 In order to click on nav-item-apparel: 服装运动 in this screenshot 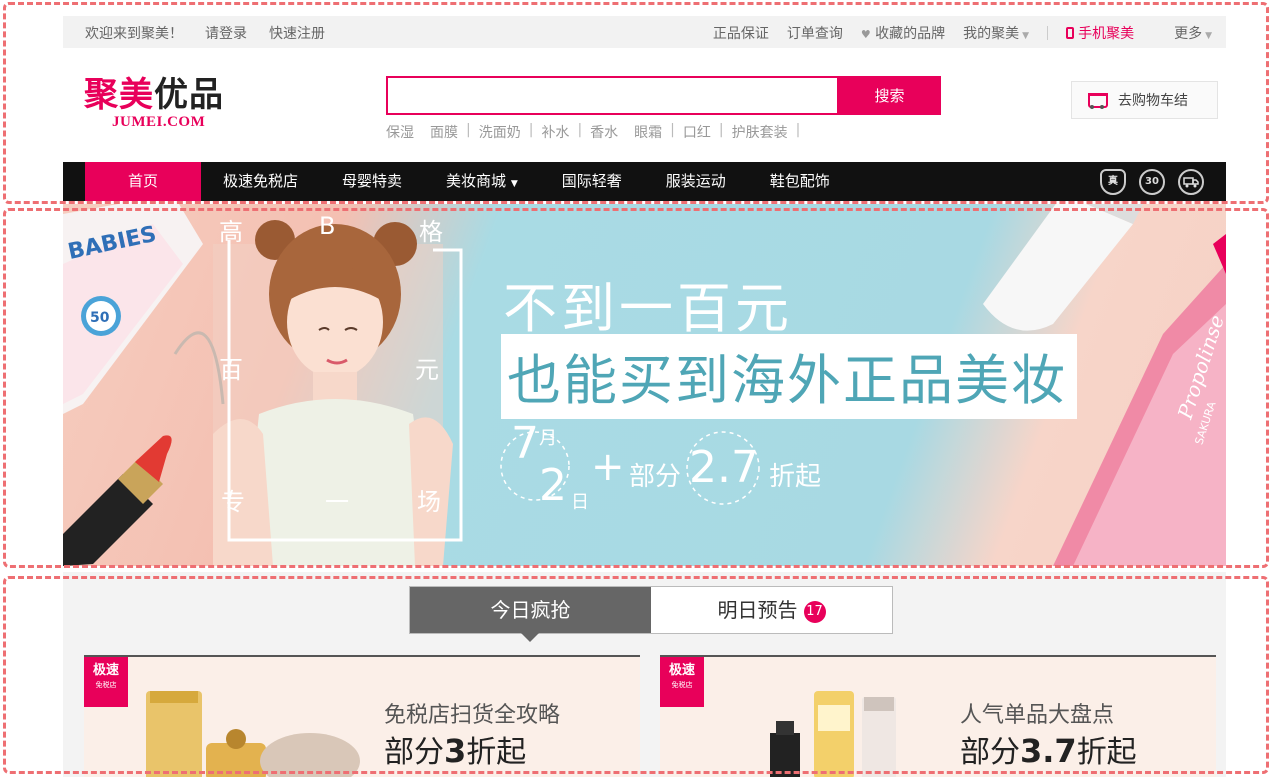, I will do `click(696, 181)`.